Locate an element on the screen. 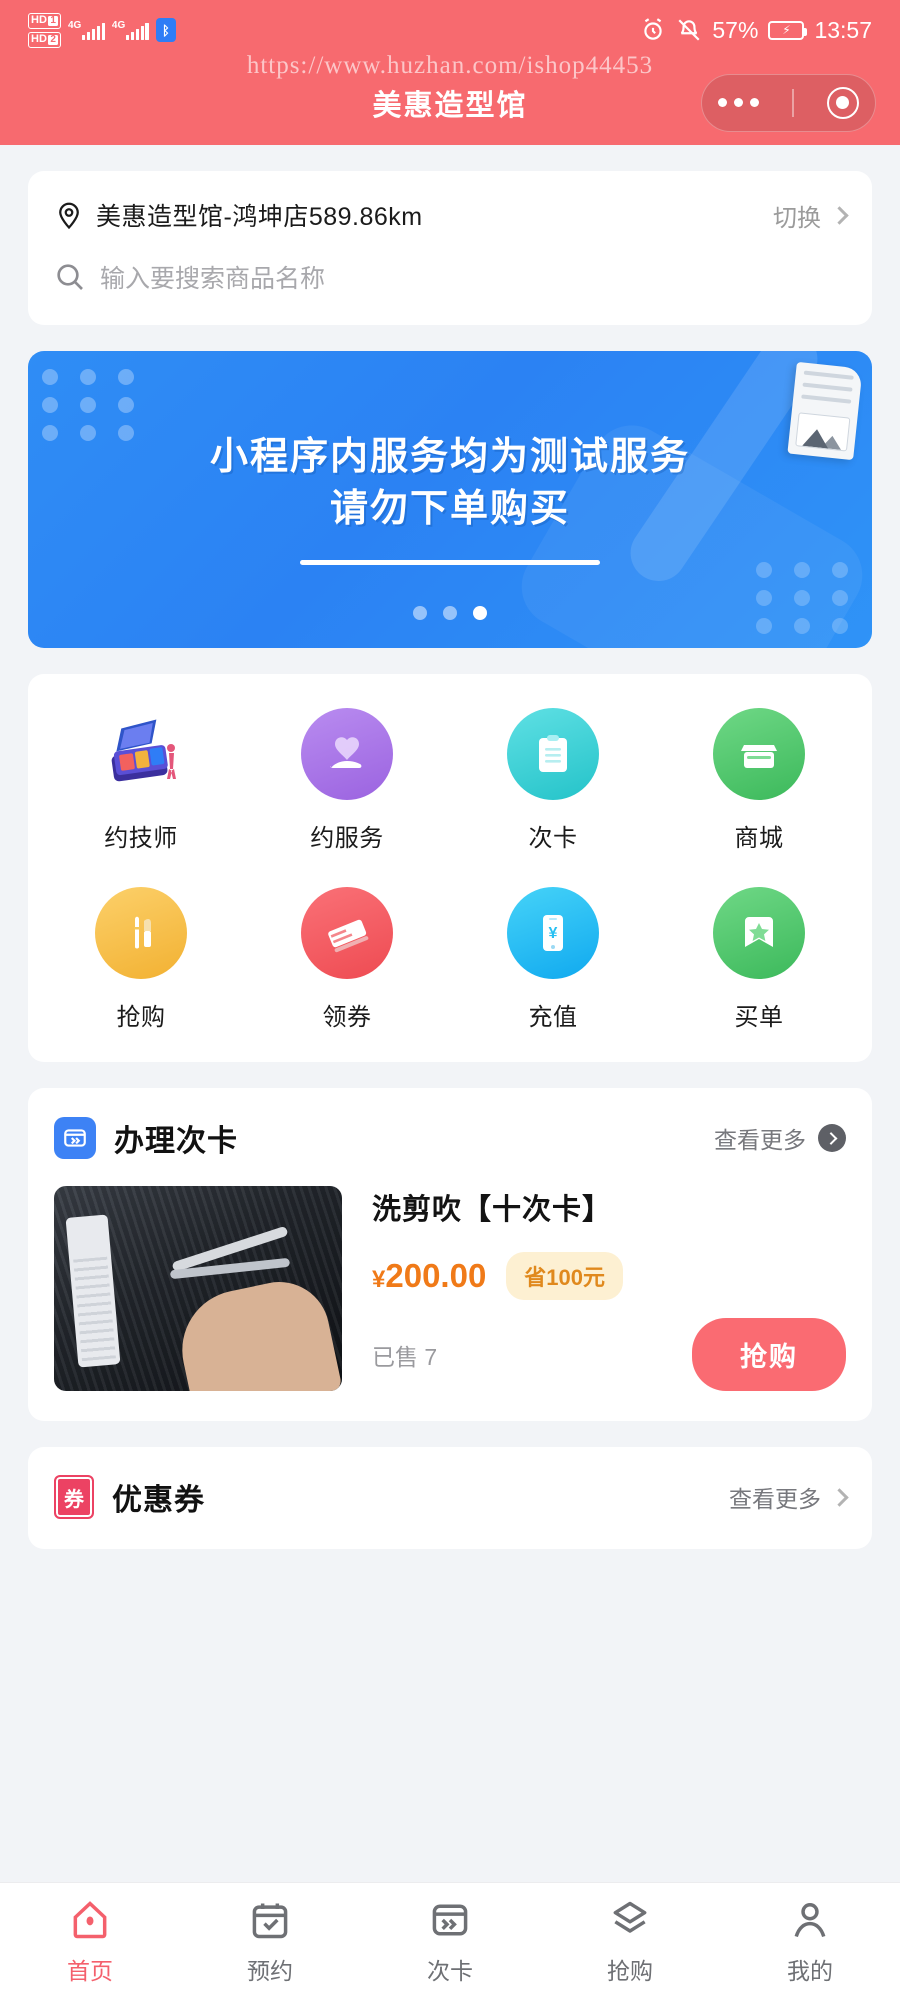  grid-label: 抢购 is located at coordinates (141, 1017).